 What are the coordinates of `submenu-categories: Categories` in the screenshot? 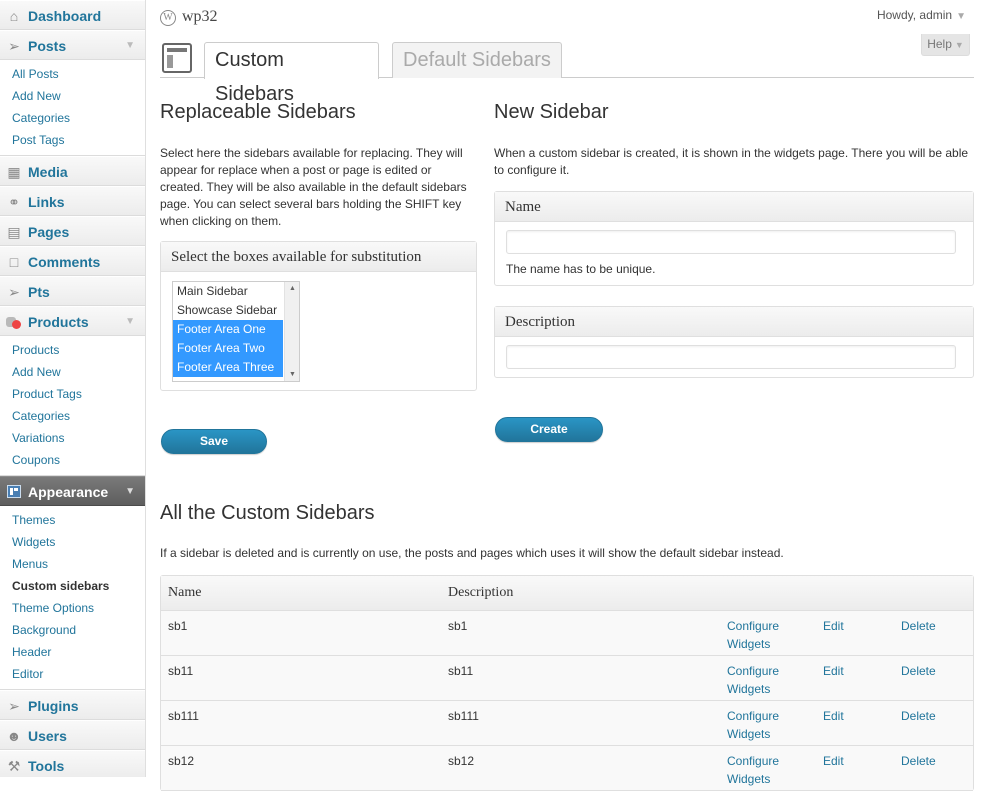 It's located at (72, 118).